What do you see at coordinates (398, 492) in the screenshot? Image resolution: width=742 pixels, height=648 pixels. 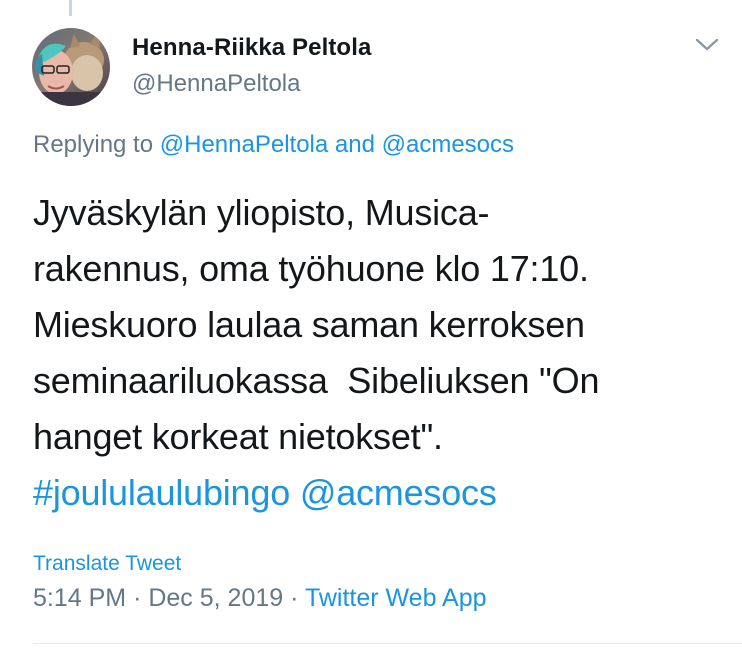 I see `mention-link: @acmesocs` at bounding box center [398, 492].